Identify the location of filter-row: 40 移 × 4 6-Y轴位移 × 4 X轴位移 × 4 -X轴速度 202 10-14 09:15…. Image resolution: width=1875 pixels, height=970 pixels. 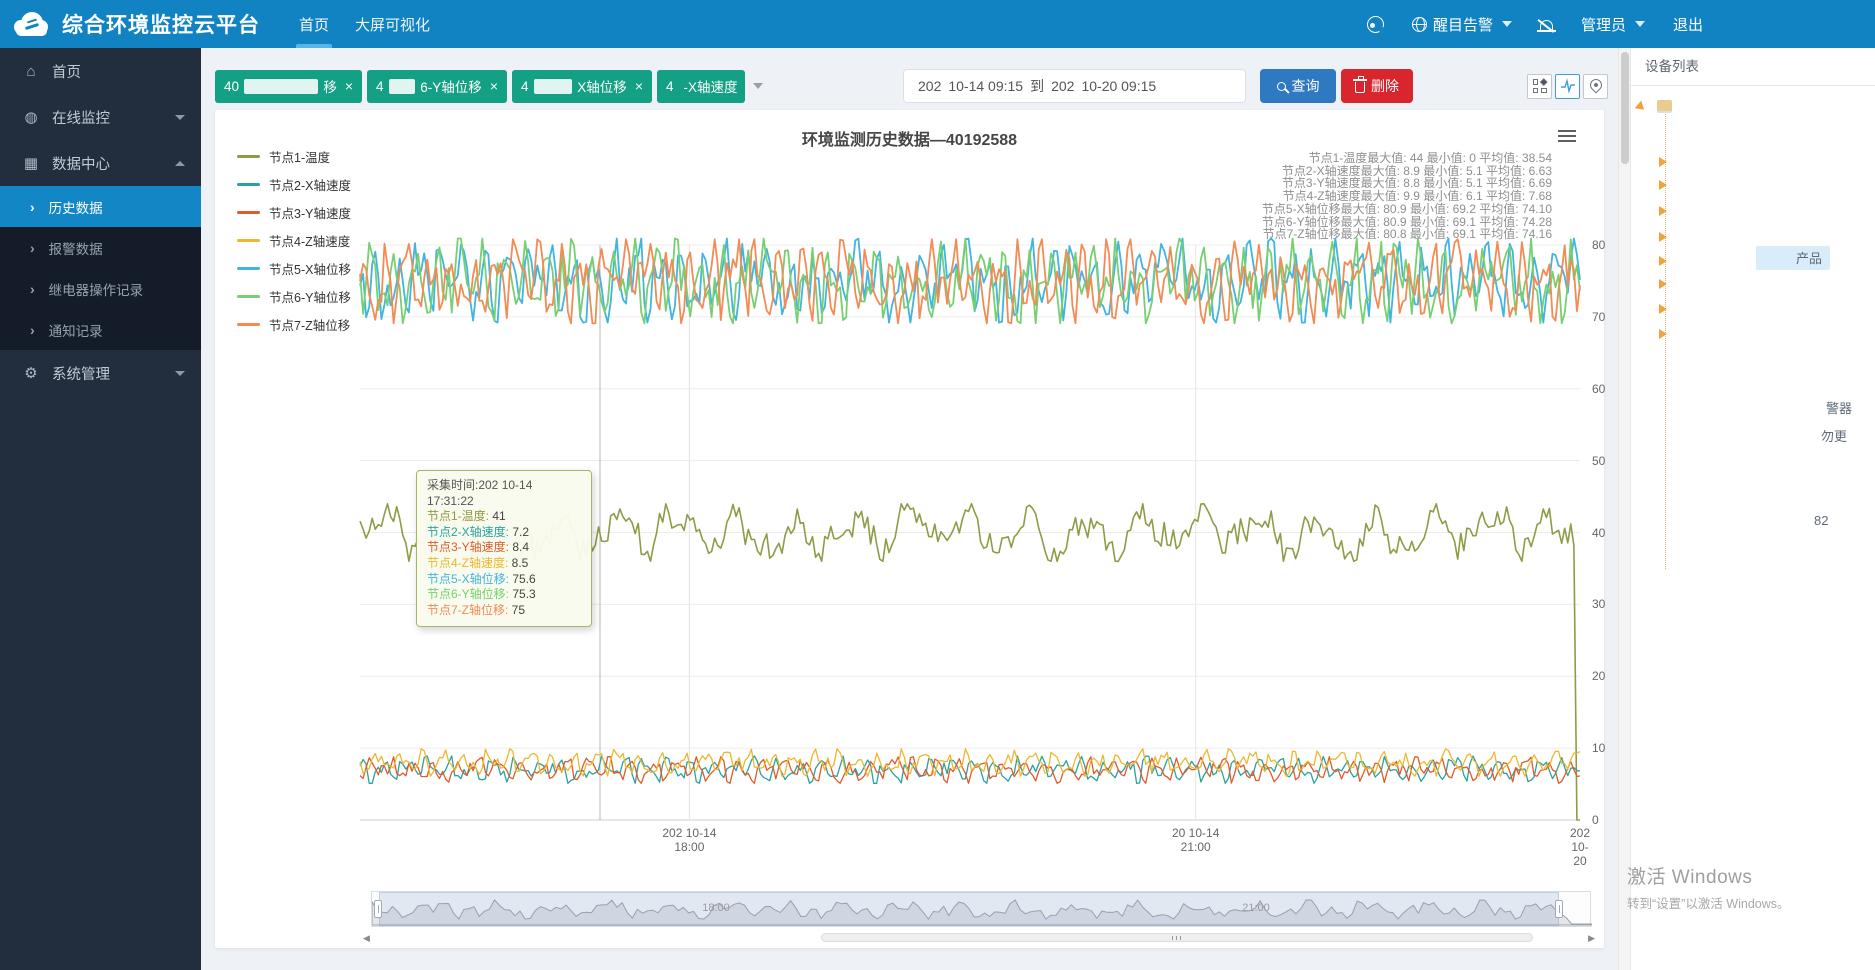
(911, 86).